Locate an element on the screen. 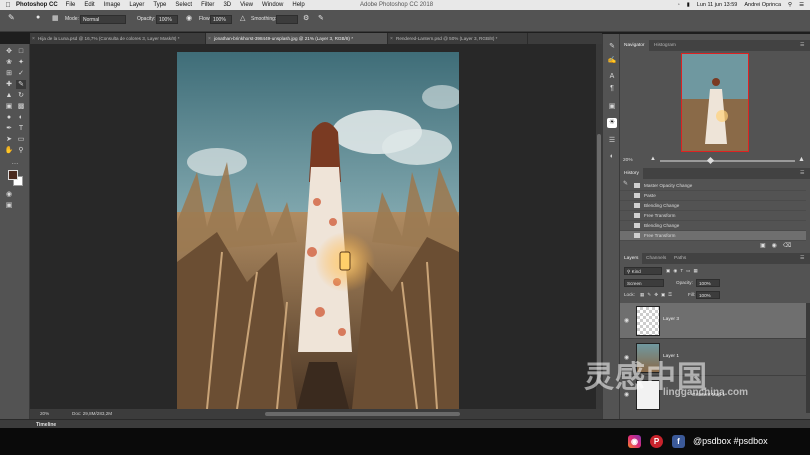 The height and width of the screenshot is (455, 810). user-name: Andrei Oprinca is located at coordinates (762, 5).